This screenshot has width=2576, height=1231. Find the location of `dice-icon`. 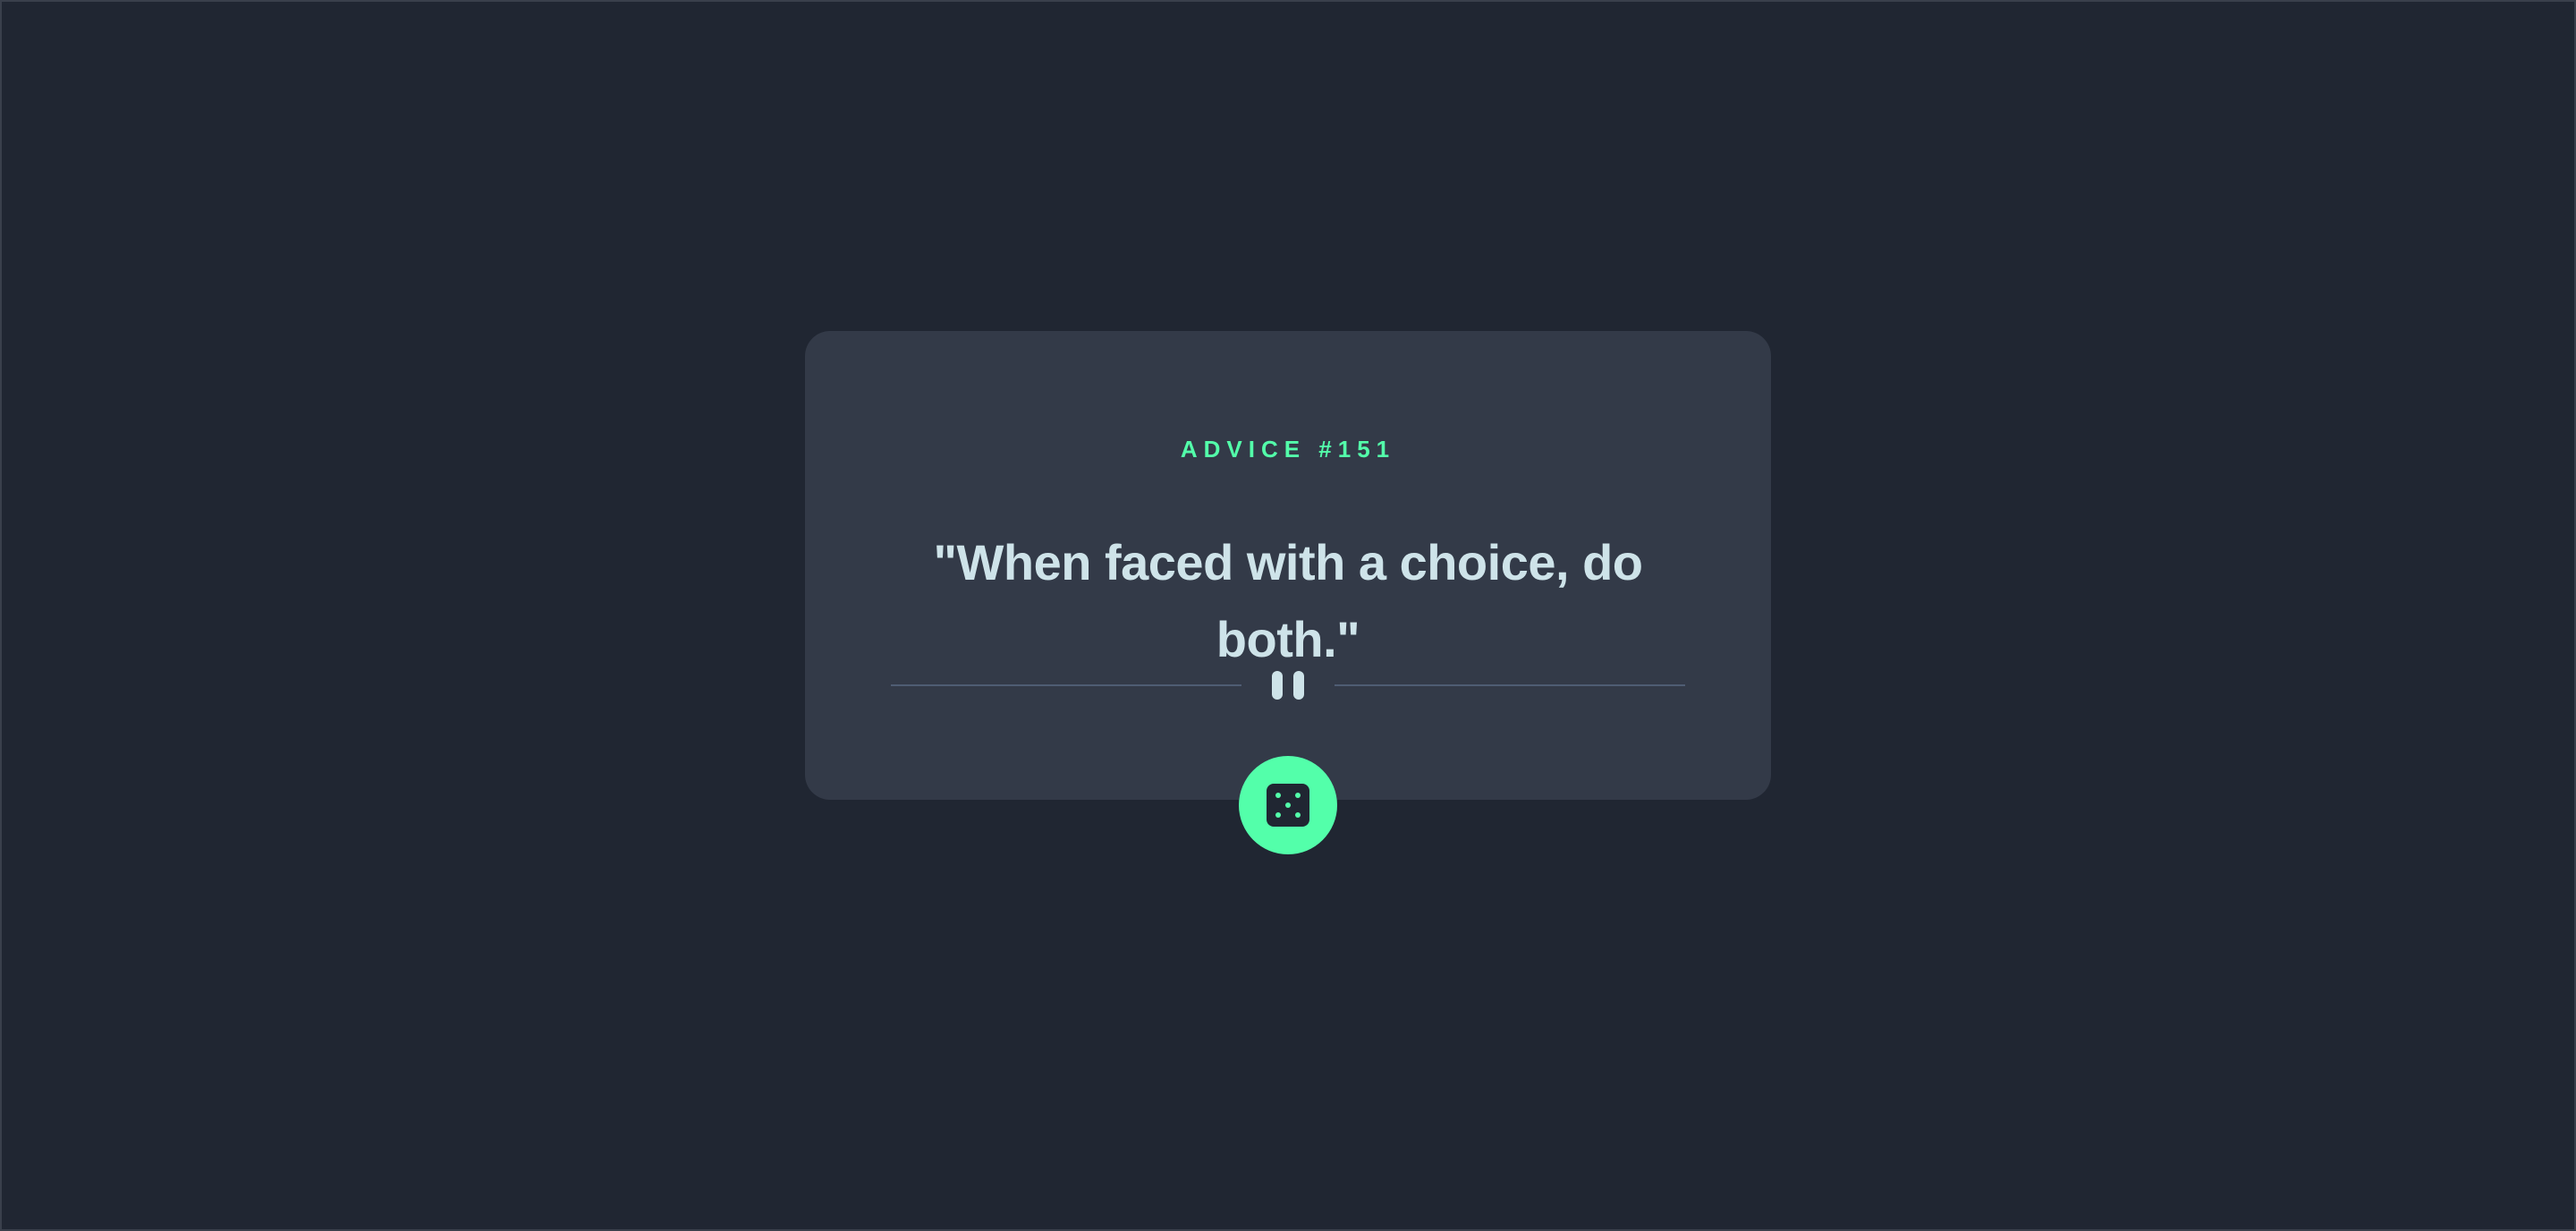

dice-icon is located at coordinates (1288, 805).